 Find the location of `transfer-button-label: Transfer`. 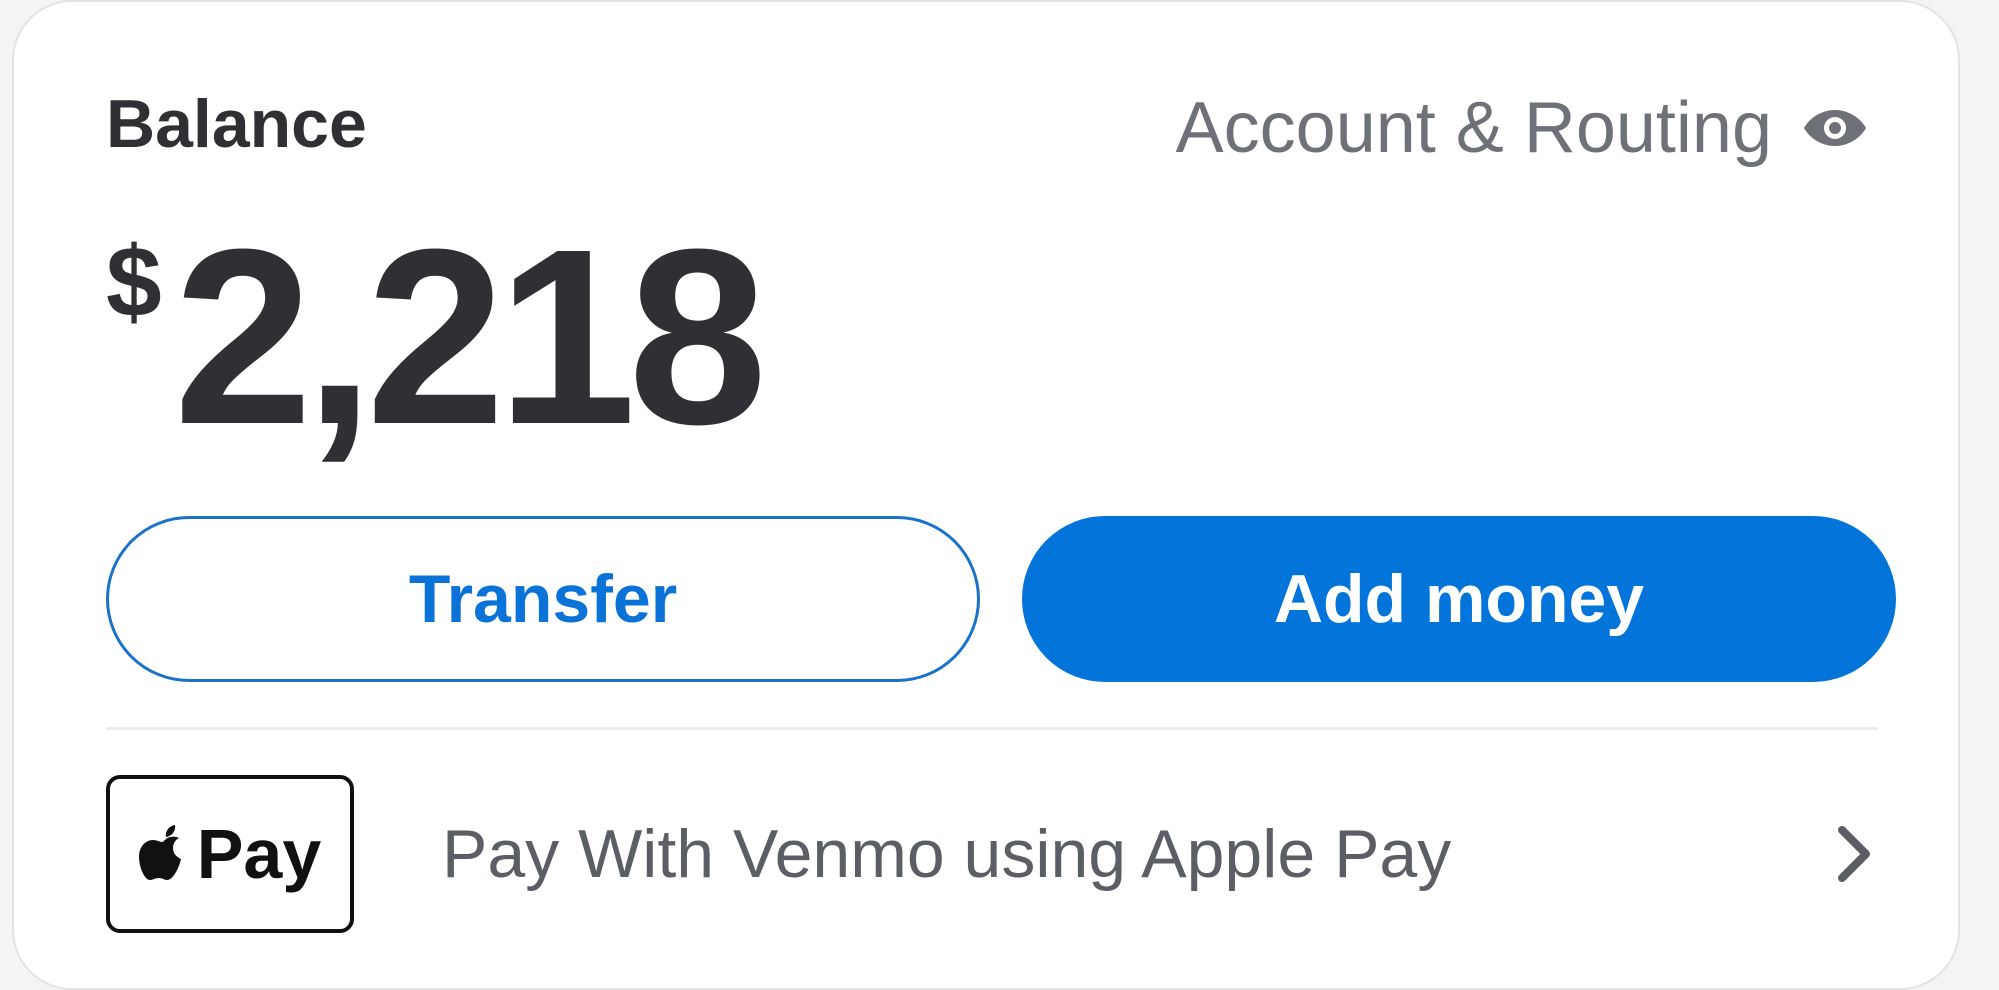

transfer-button-label: Transfer is located at coordinates (543, 599).